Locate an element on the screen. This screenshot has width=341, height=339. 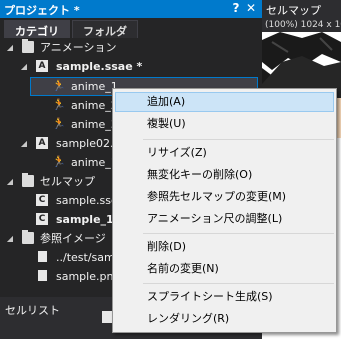
menu-item-duplicate: 複製(U) is located at coordinates (224, 124).